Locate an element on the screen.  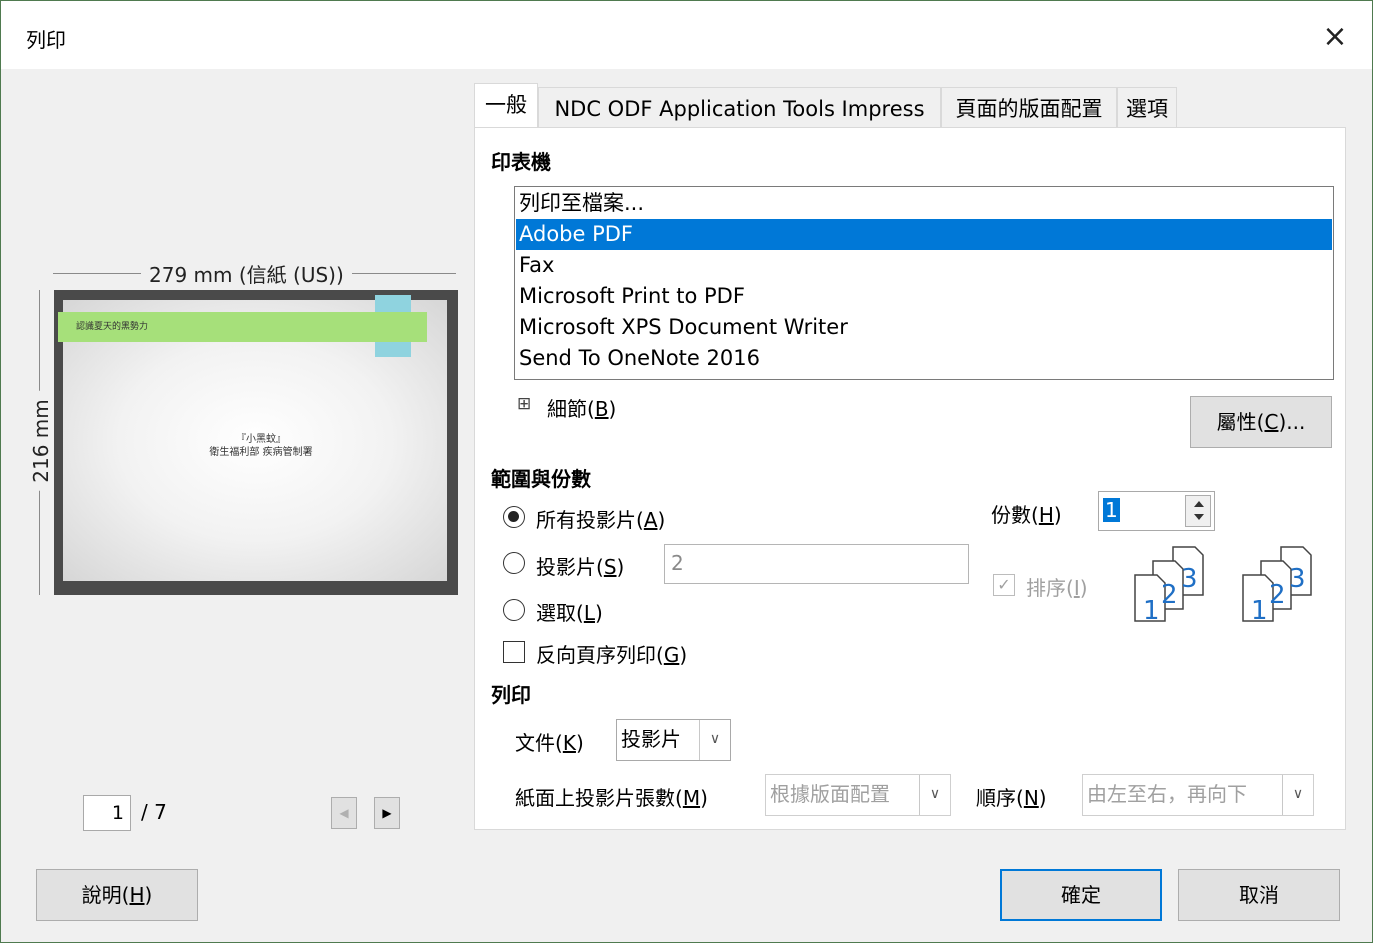
reverse-order-checkbox is located at coordinates (514, 652).